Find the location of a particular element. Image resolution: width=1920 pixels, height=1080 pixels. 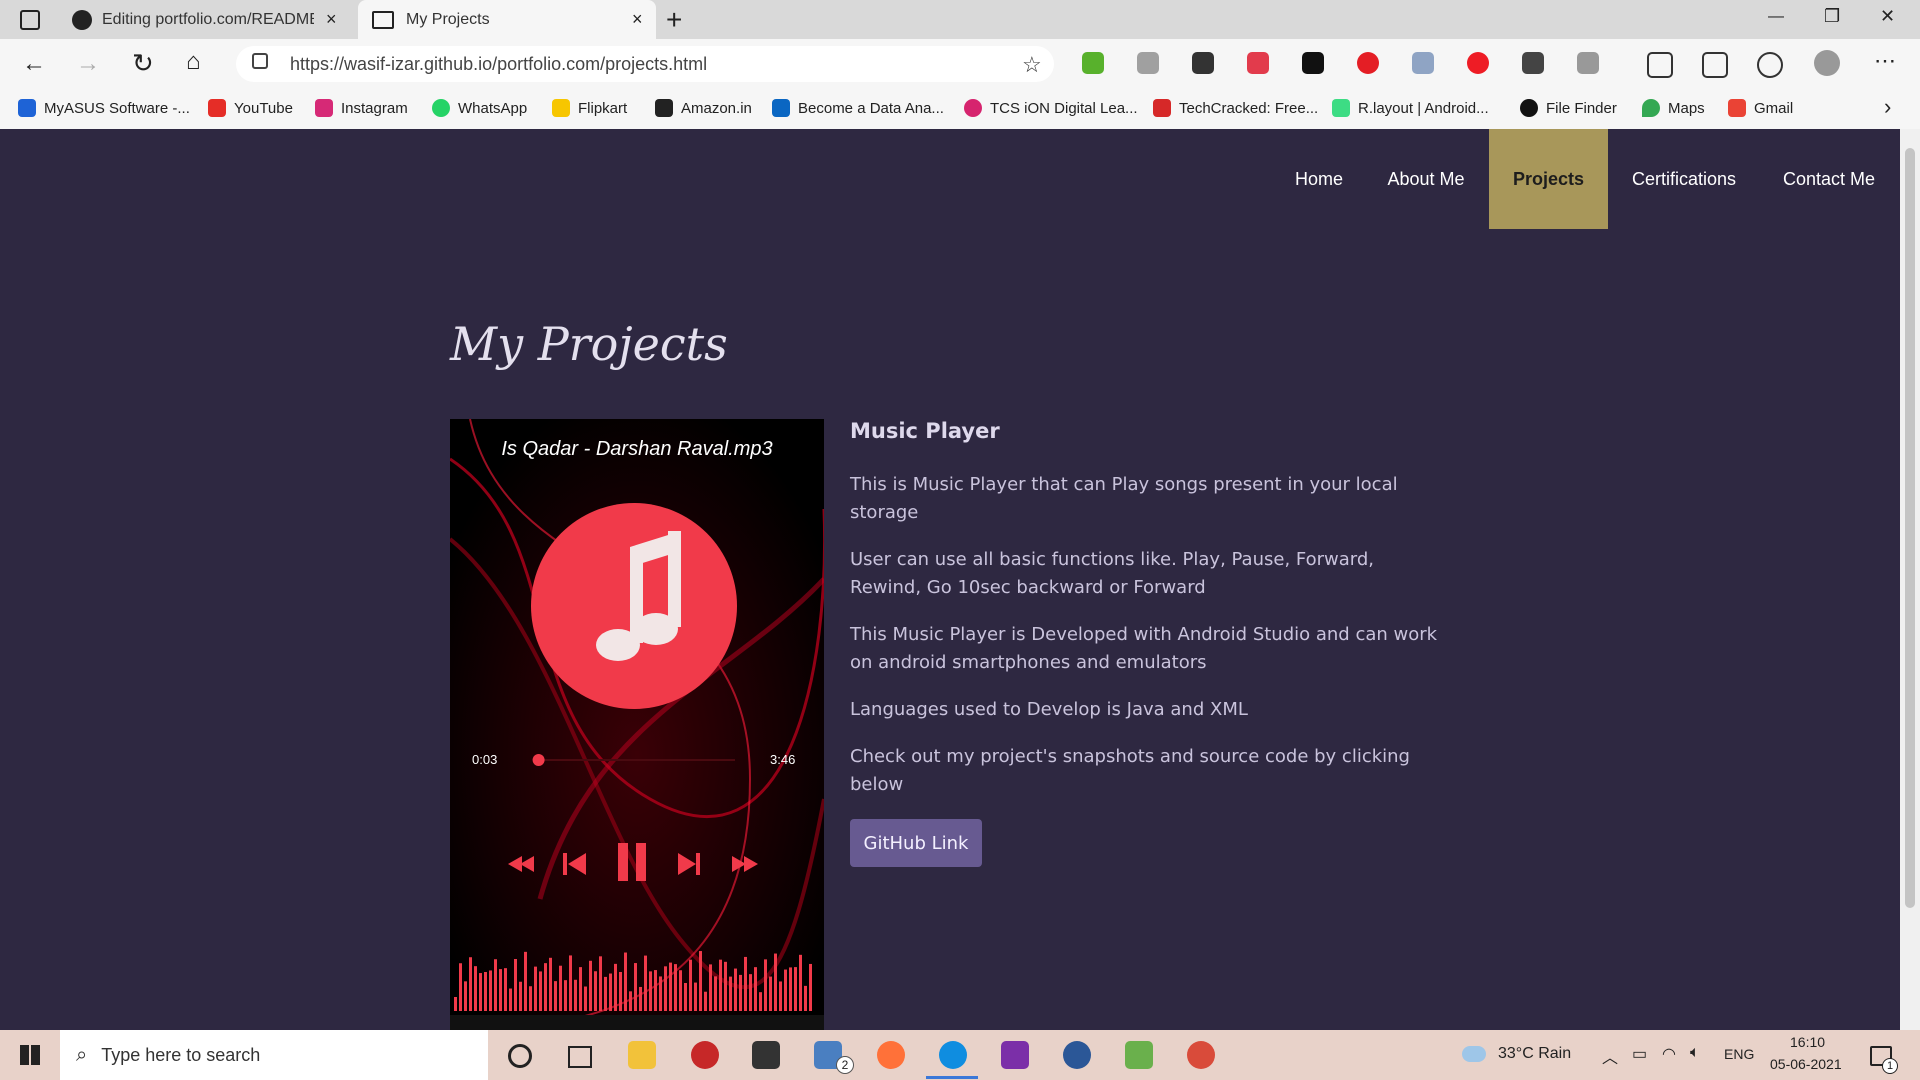

language-indicator: ENG is located at coordinates (1739, 1054).